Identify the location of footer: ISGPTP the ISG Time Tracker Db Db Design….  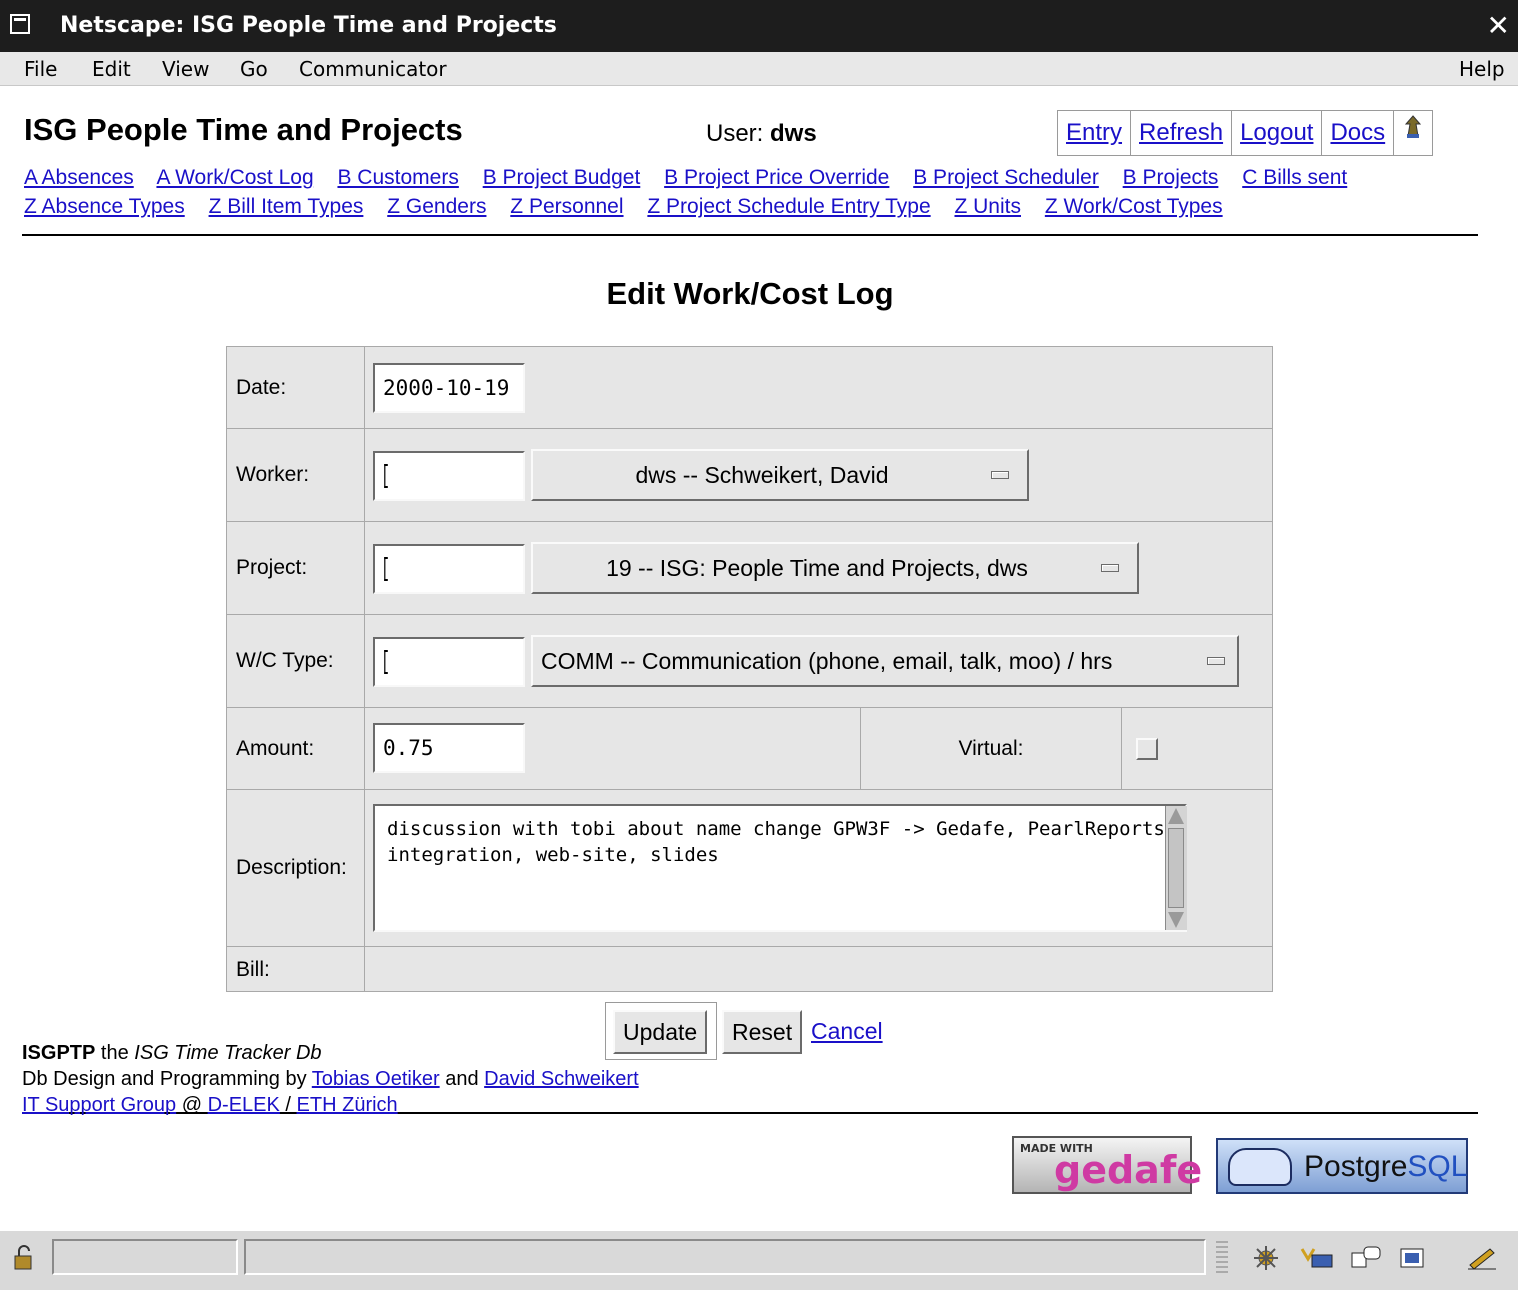
(330, 1079).